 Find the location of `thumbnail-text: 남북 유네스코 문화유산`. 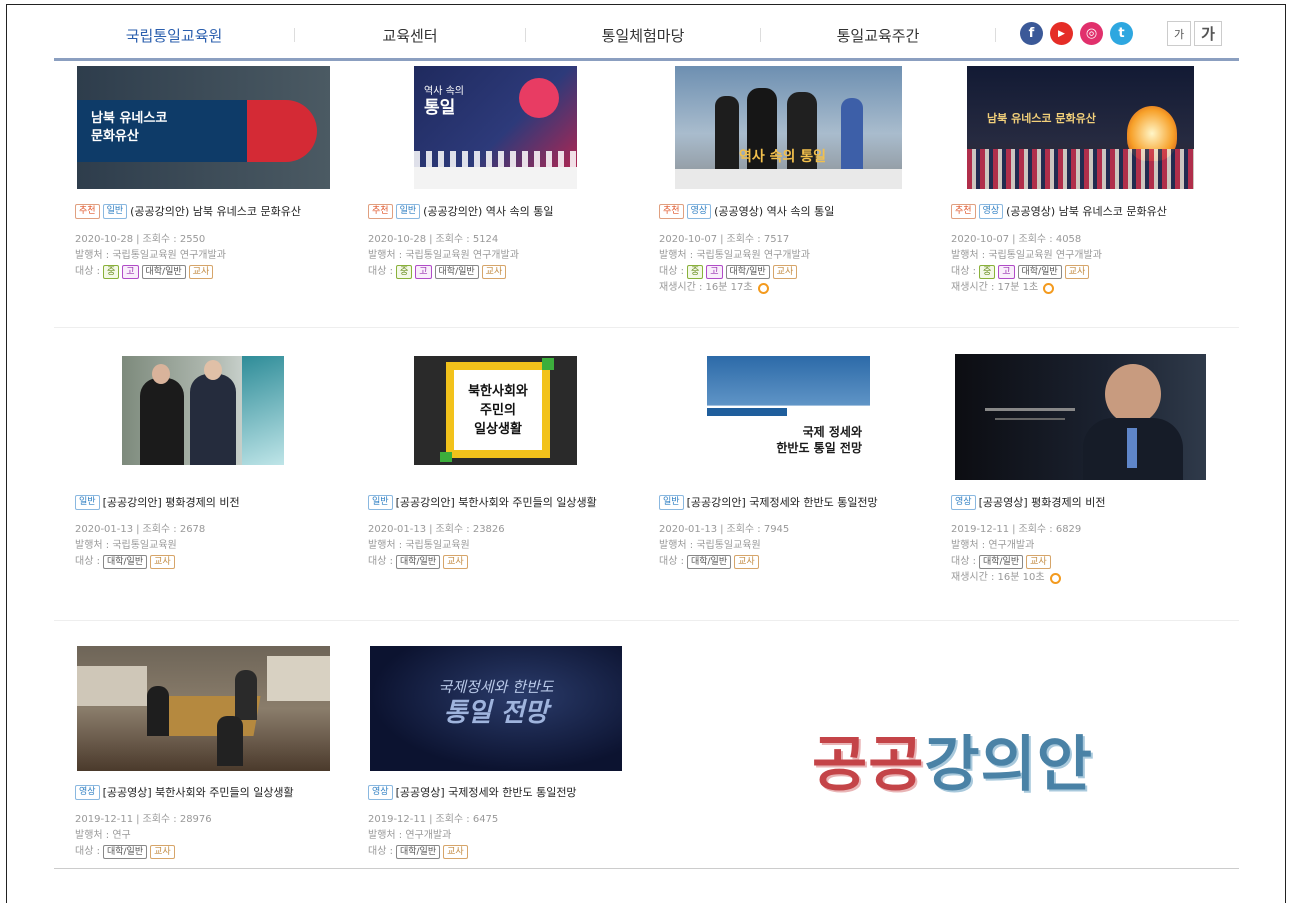

thumbnail-text: 남북 유네스코 문화유산 is located at coordinates (1041, 118).